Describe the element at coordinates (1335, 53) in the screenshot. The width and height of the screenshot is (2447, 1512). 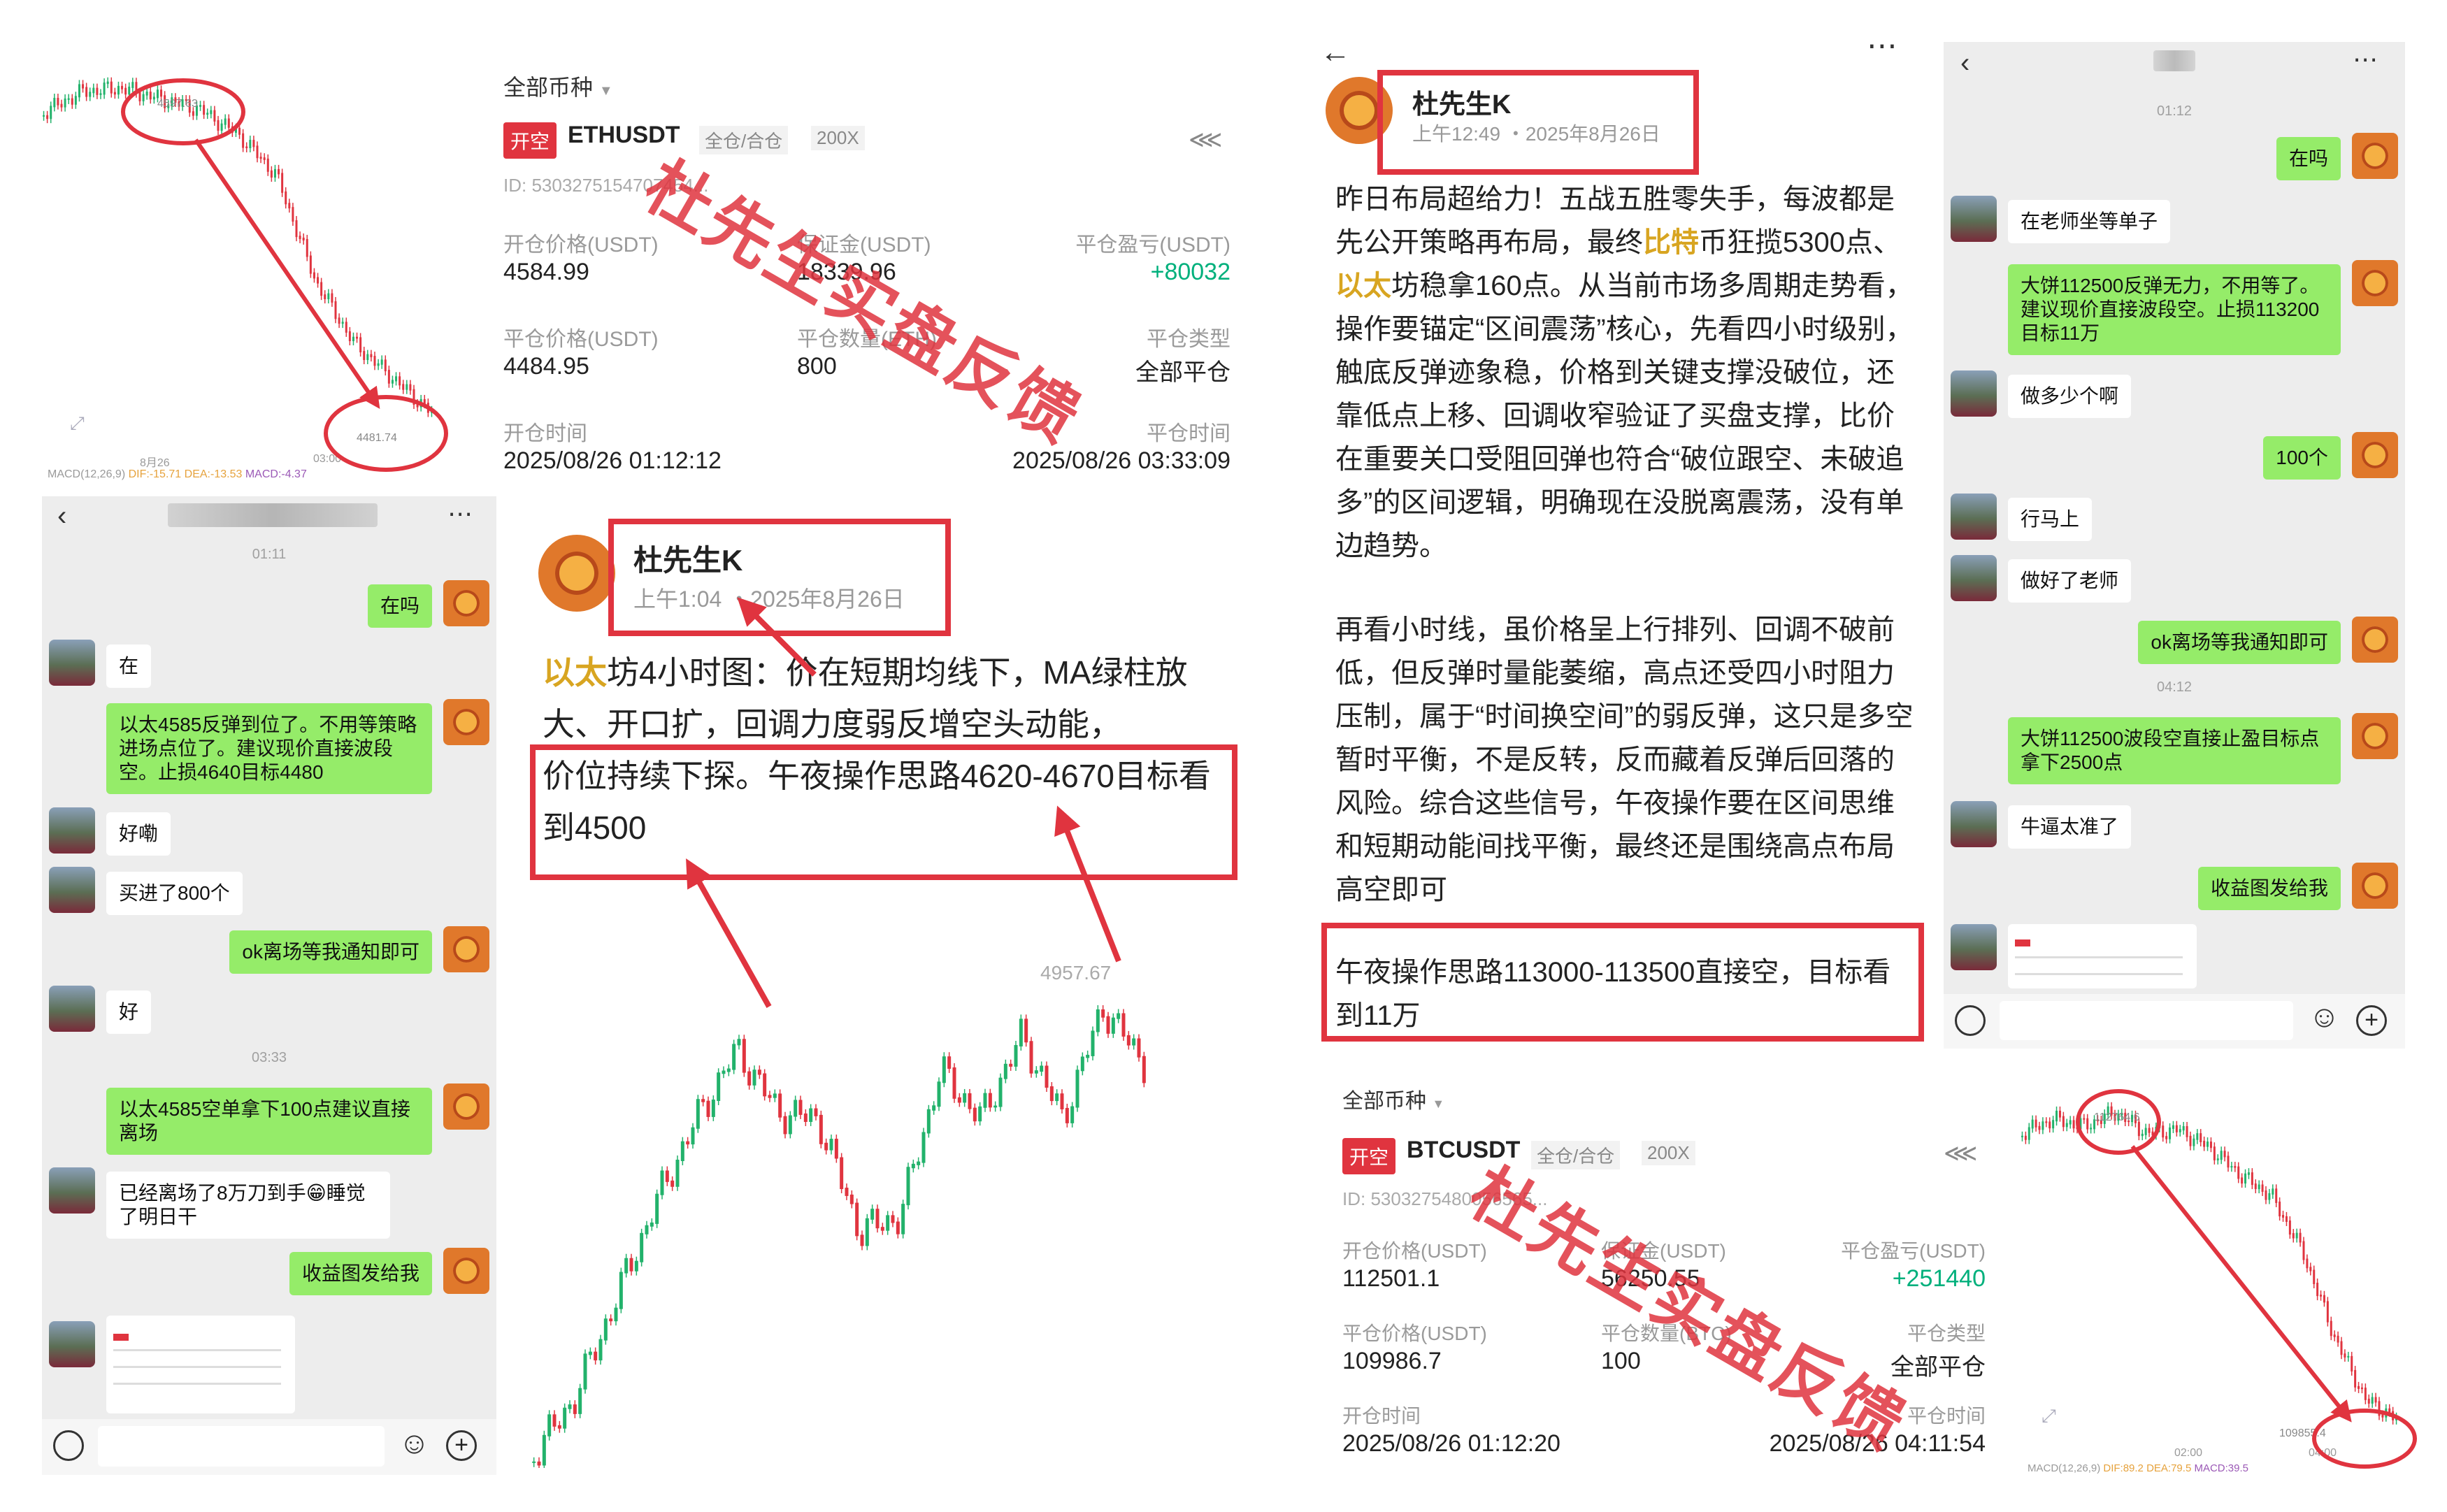
I see `back-icon: ←` at that location.